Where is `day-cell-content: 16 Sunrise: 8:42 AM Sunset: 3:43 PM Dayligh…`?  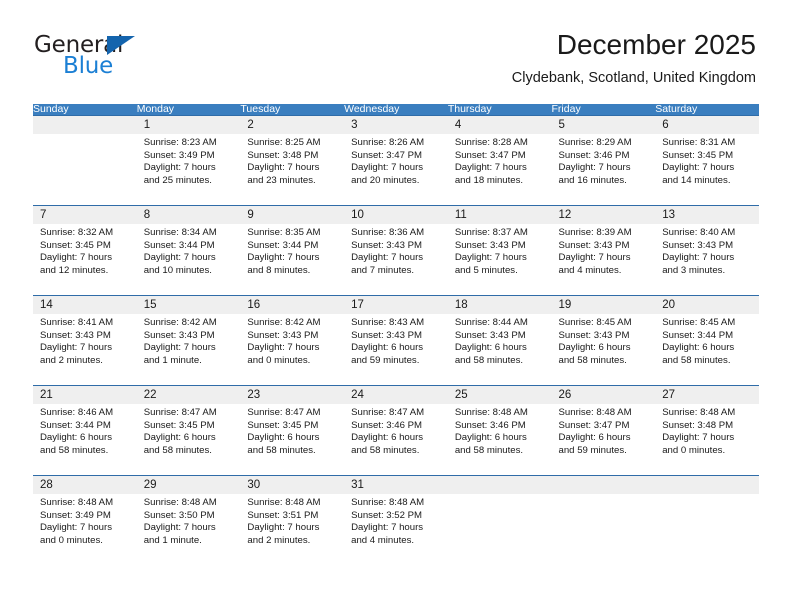 day-cell-content: 16 Sunrise: 8:42 AM Sunset: 3:43 PM Dayligh… is located at coordinates (292, 340).